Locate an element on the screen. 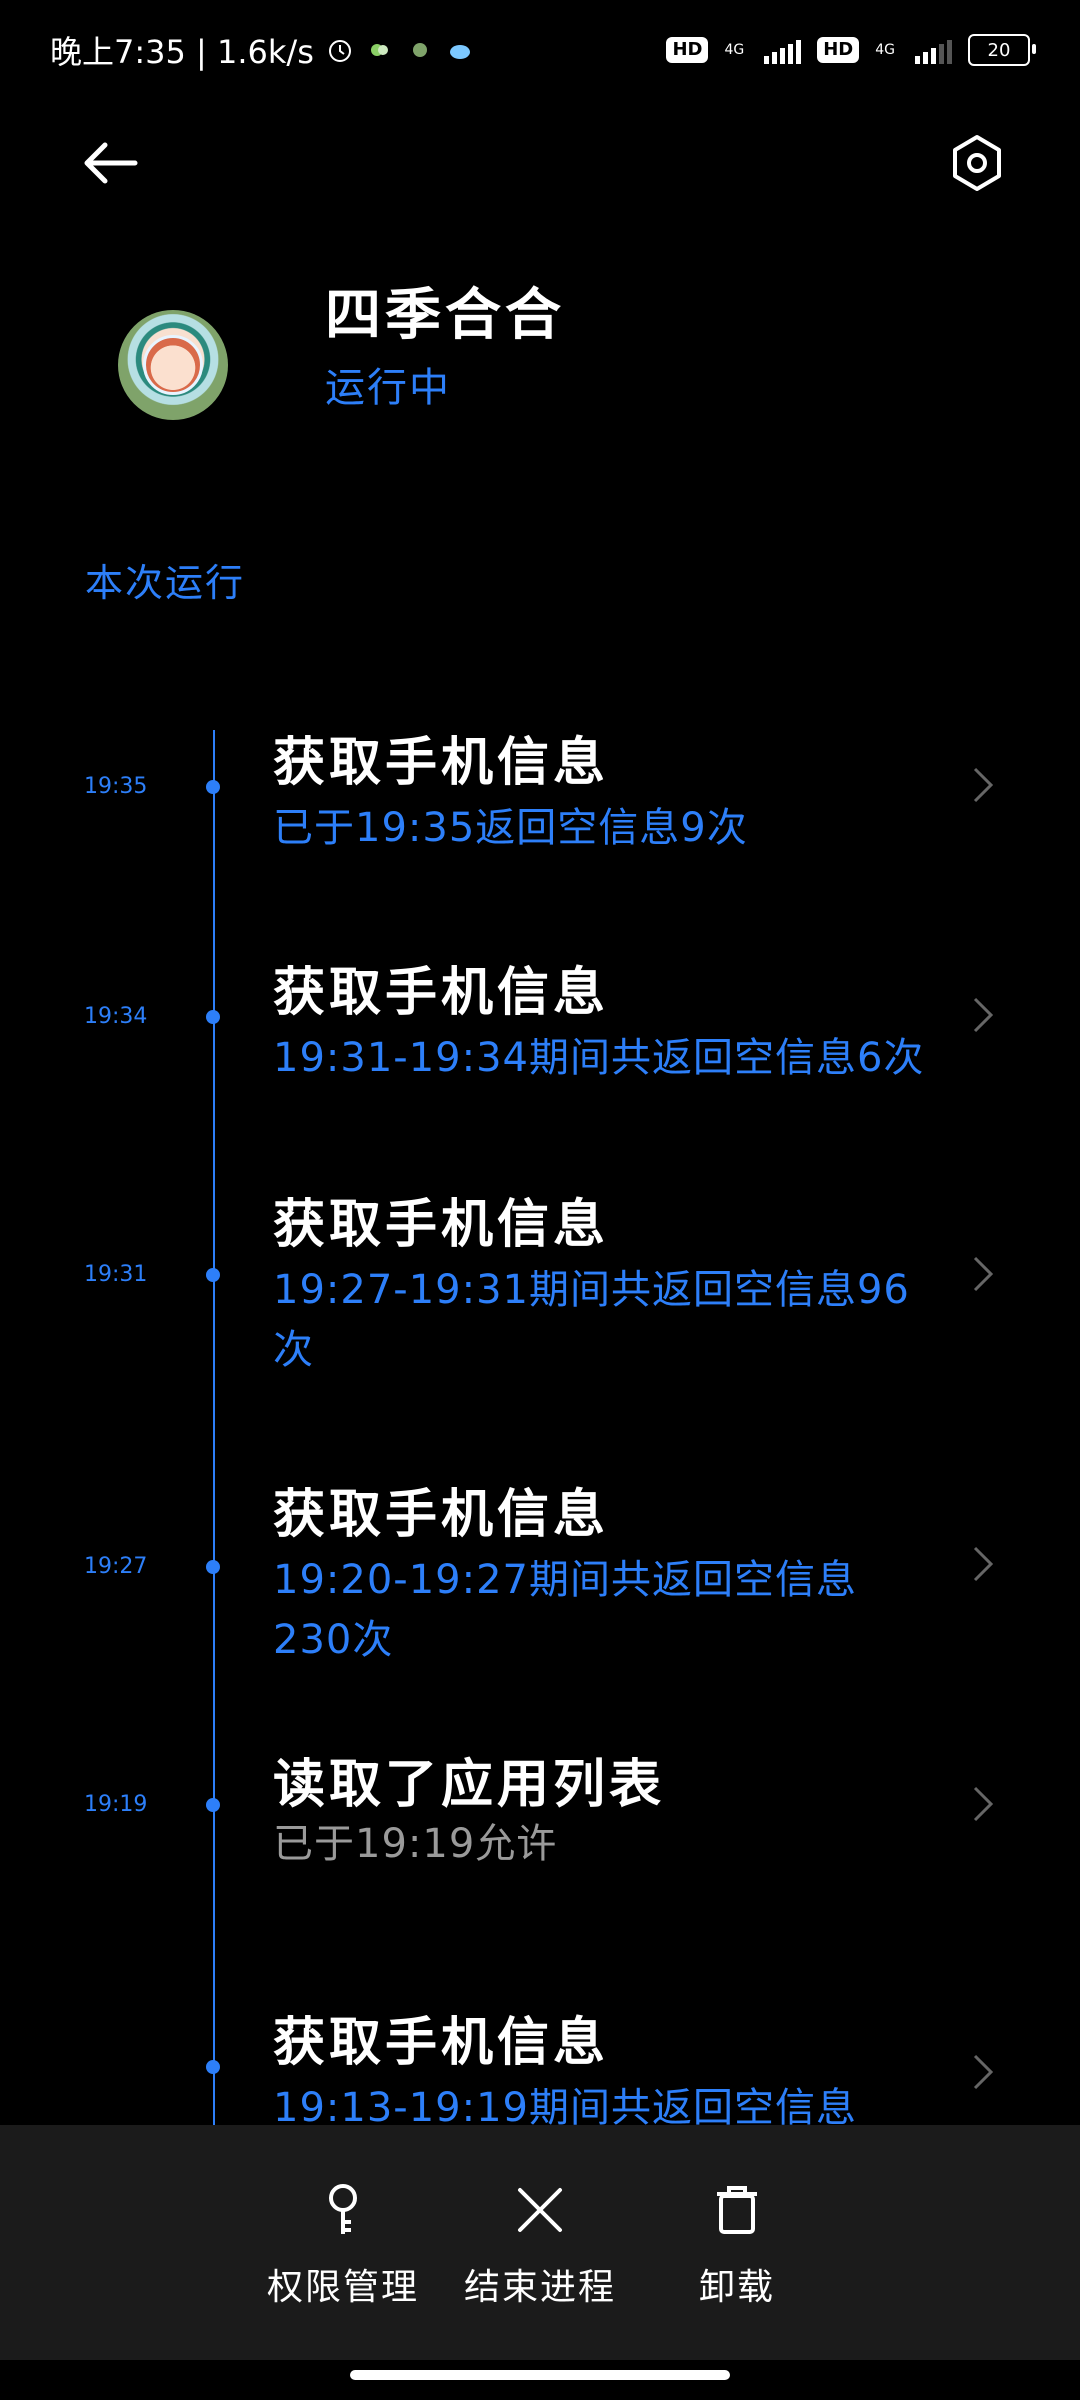  event-title: 读取了应用列表 is located at coordinates (469, 1785).